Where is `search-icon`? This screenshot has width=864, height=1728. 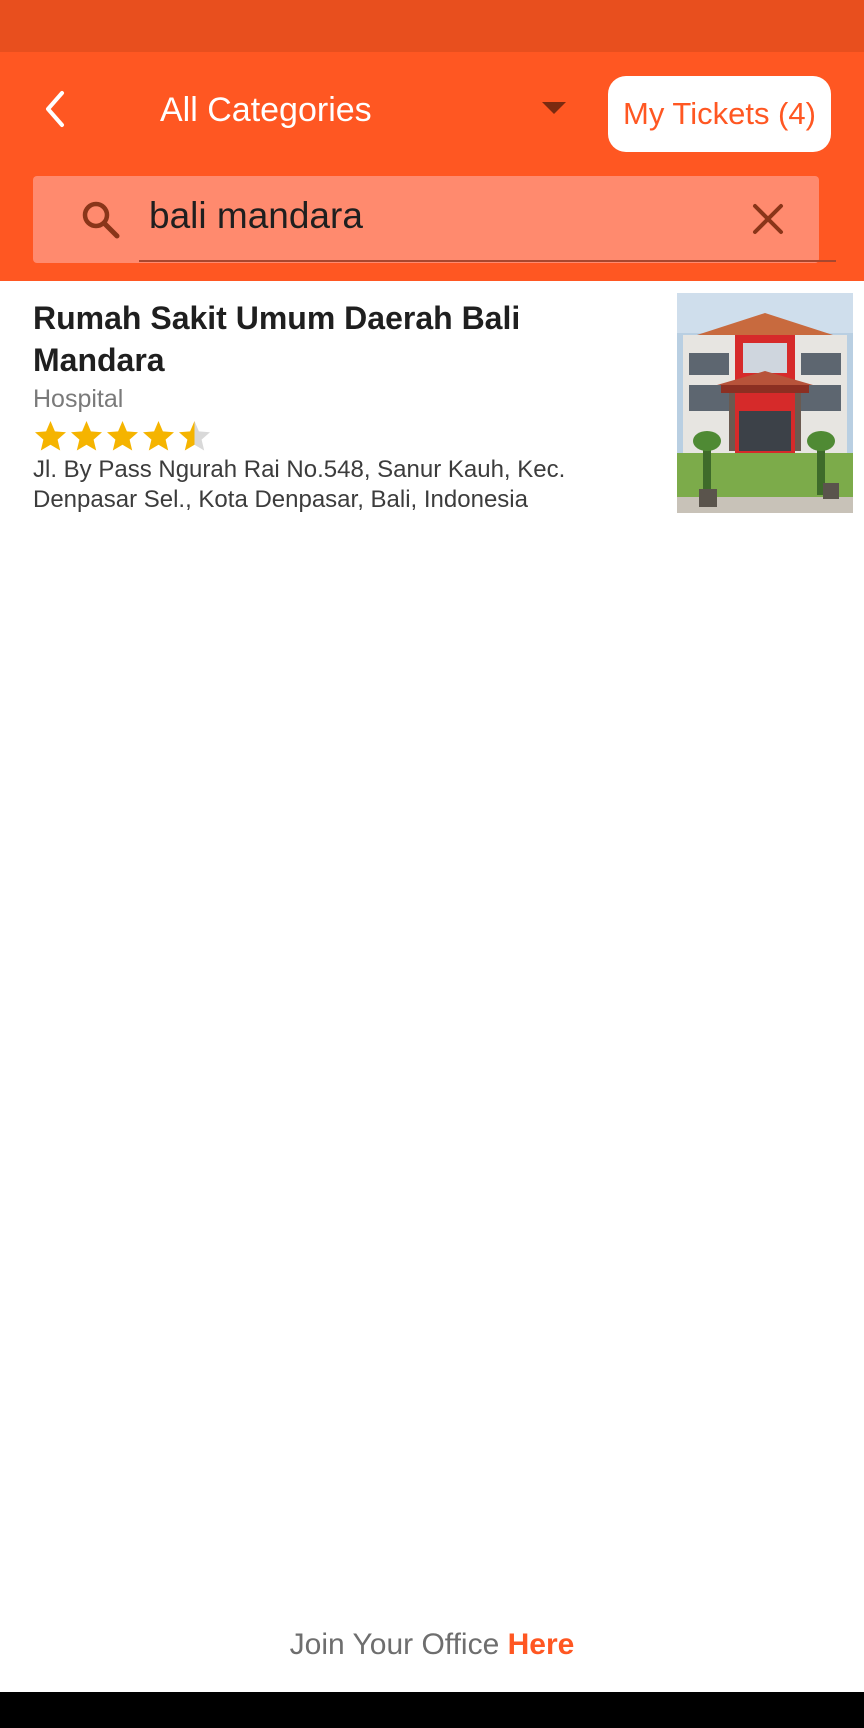
search-icon is located at coordinates (101, 220).